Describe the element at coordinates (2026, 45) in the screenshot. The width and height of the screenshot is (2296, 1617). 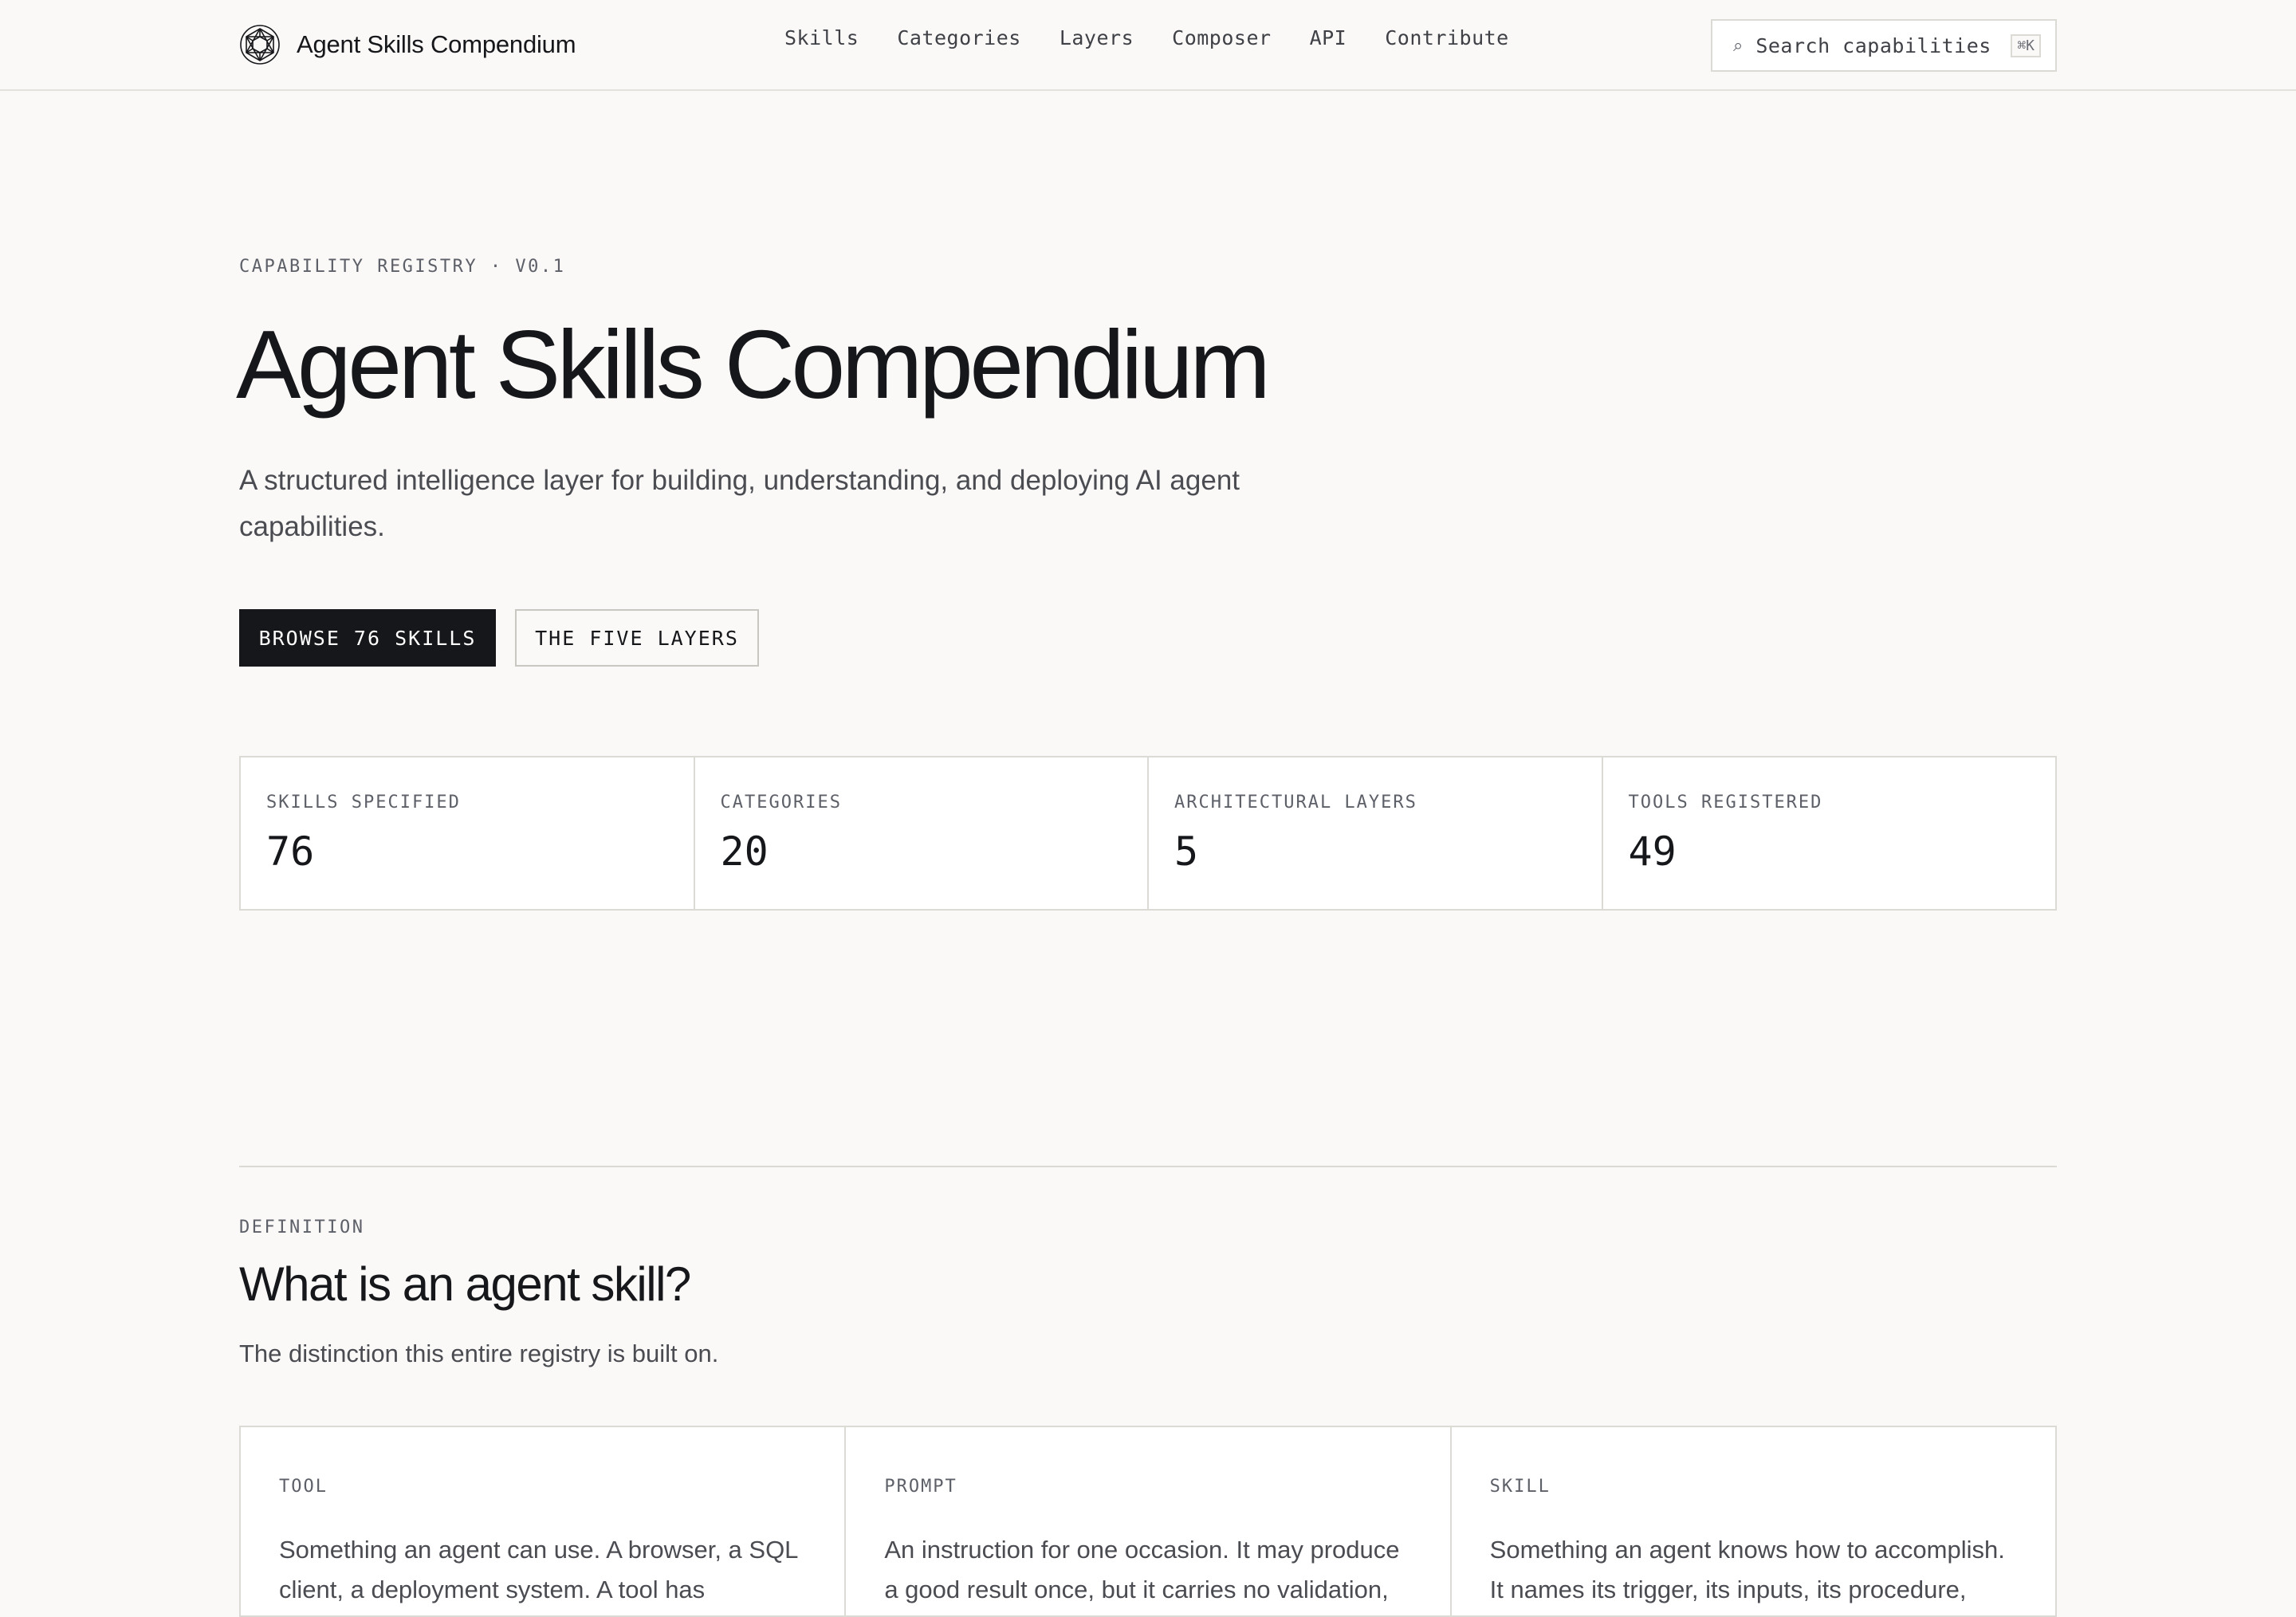
I see `search-shortcut-badge: ⌘K` at that location.